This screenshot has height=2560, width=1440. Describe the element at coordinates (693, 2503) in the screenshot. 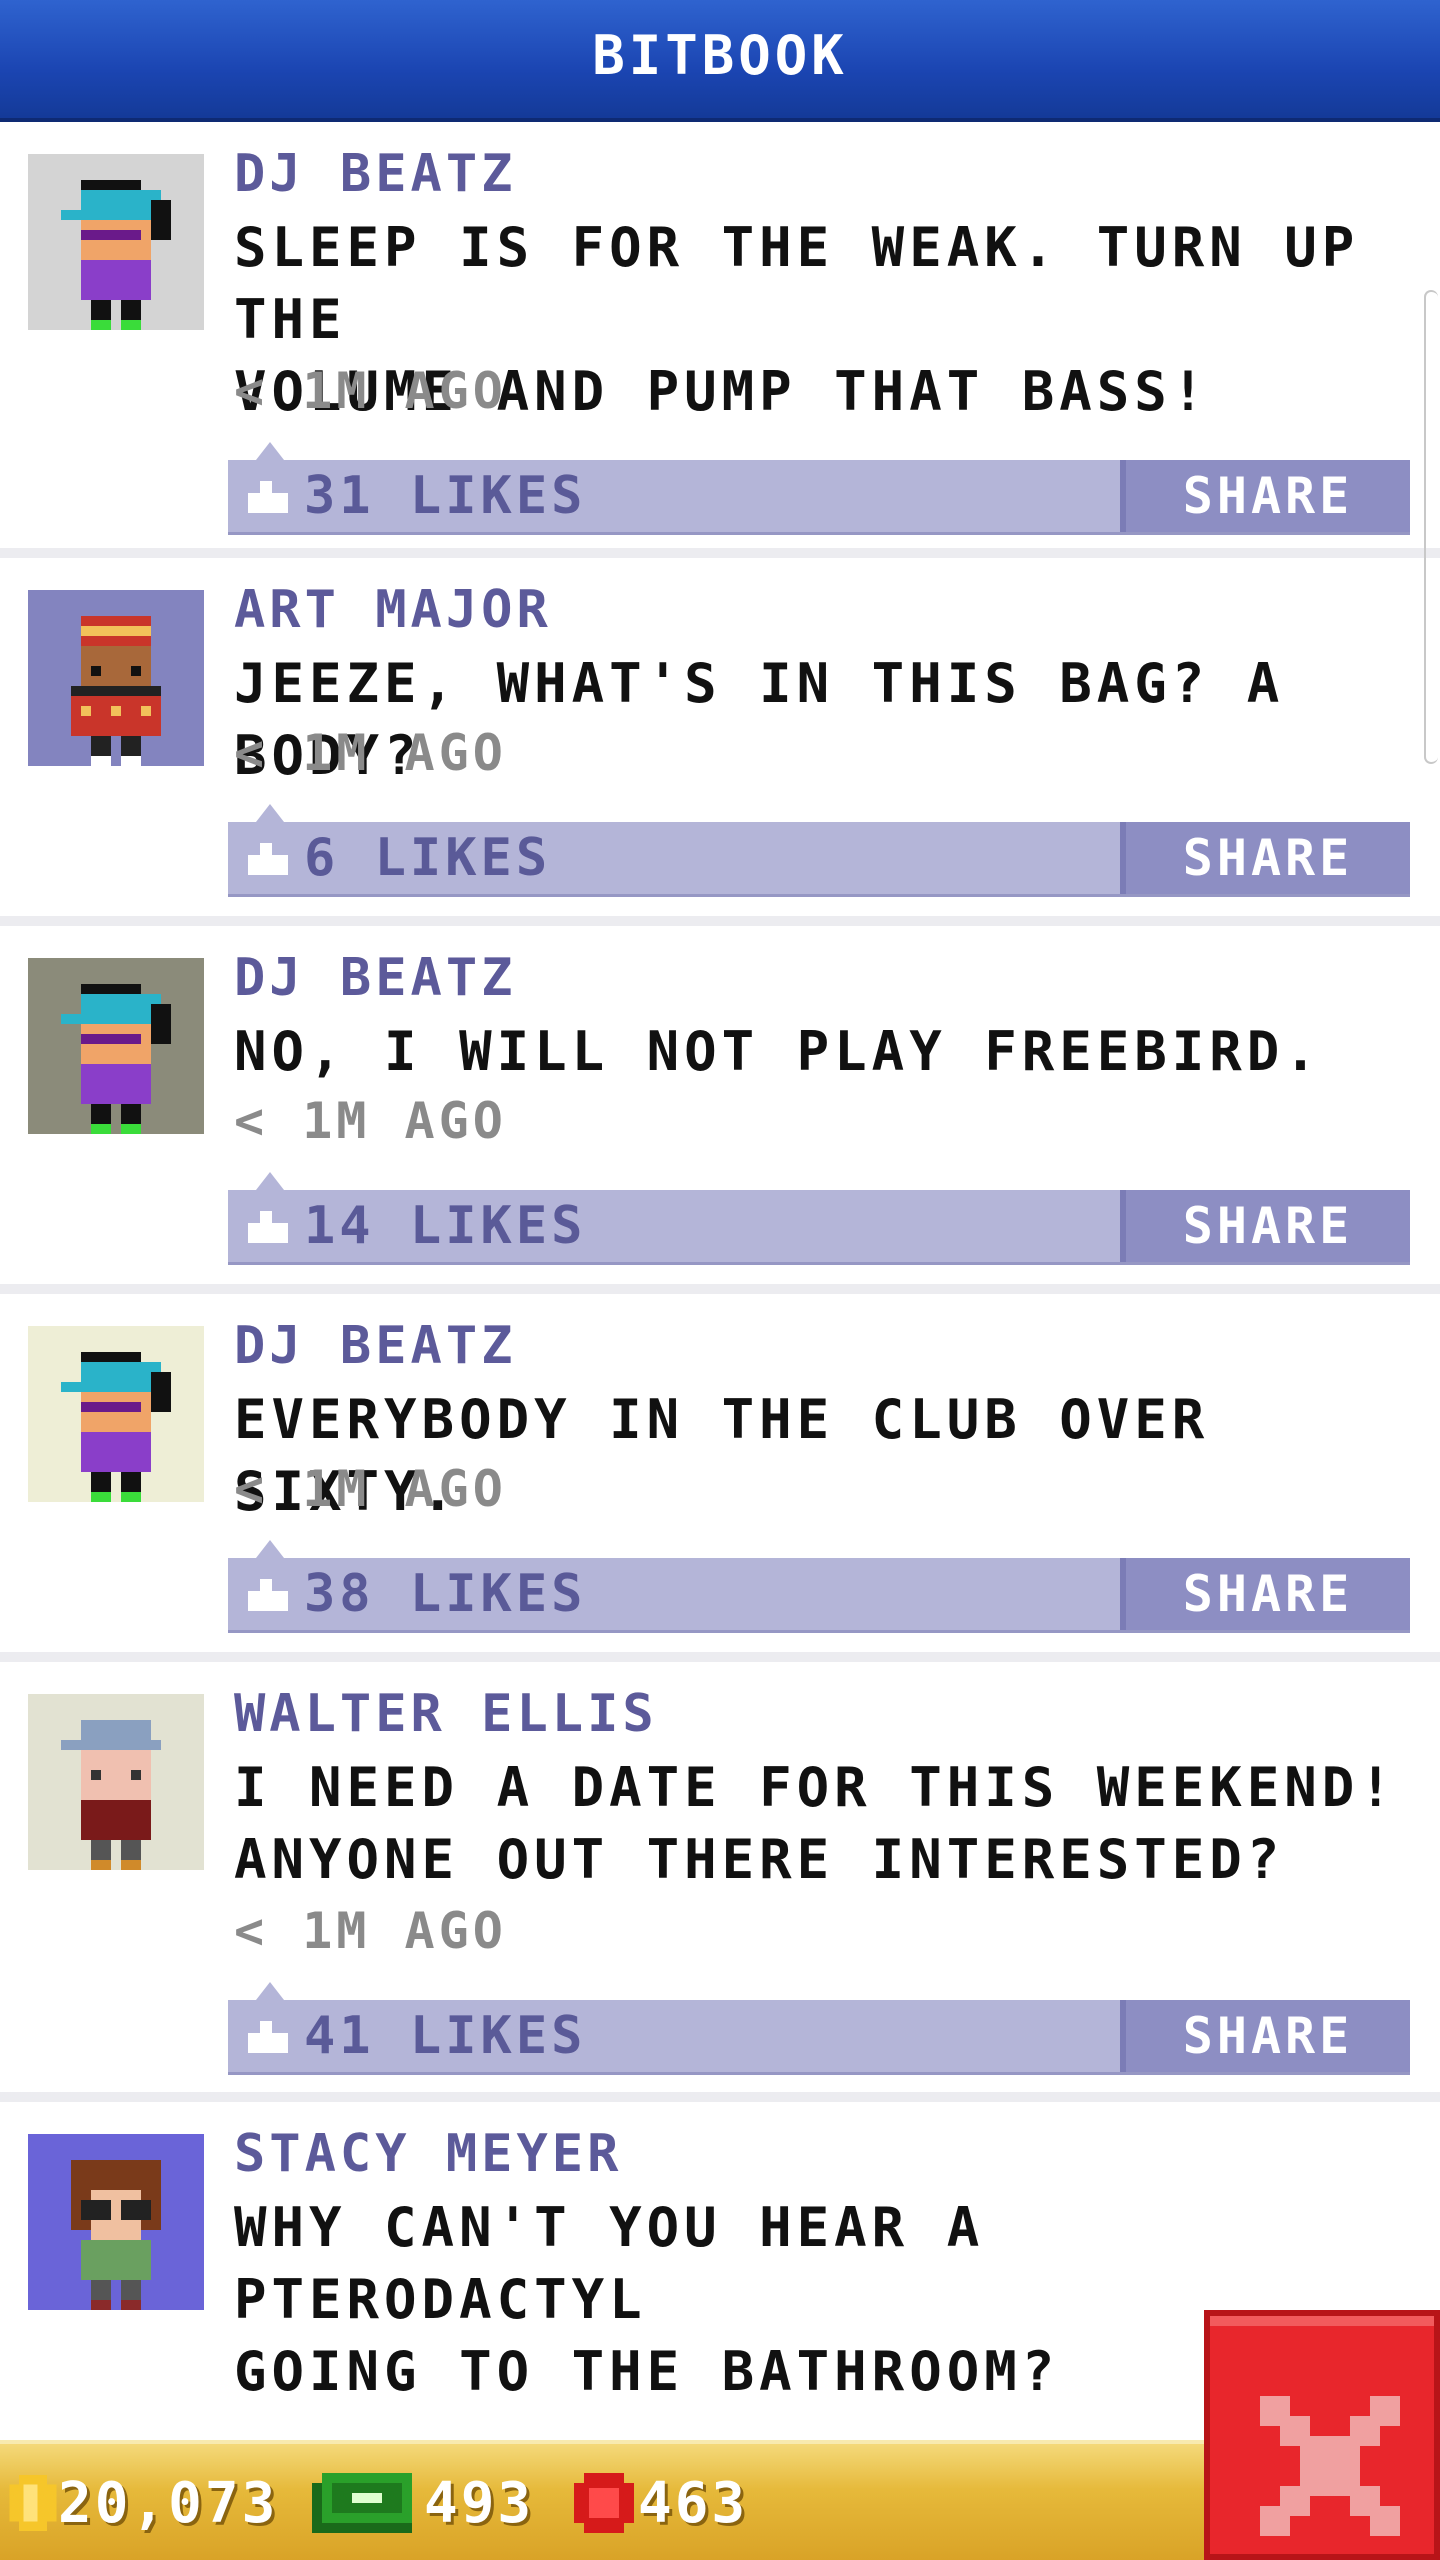

I see `tokens-count: 463` at that location.